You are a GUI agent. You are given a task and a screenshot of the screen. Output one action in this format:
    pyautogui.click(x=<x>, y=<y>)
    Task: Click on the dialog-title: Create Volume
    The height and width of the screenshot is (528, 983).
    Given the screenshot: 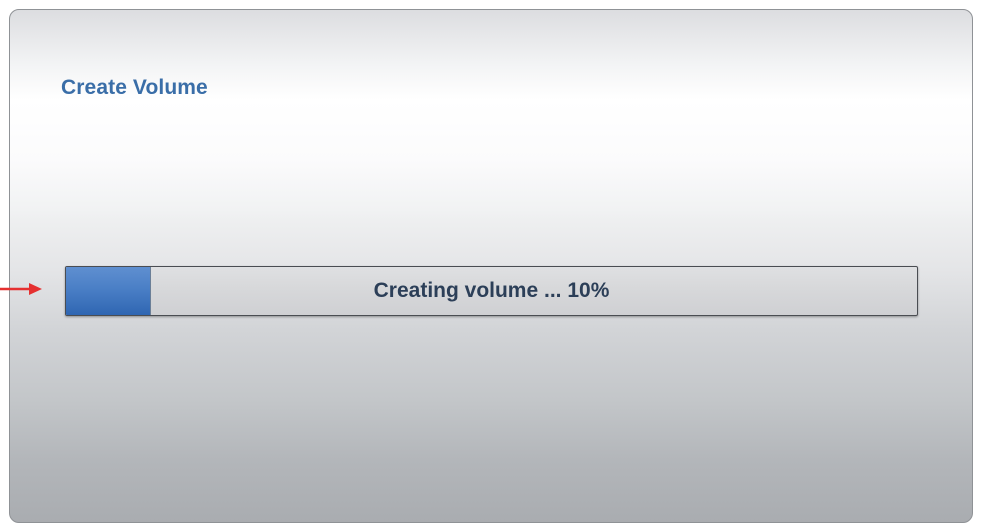 What is the action you would take?
    pyautogui.click(x=134, y=87)
    